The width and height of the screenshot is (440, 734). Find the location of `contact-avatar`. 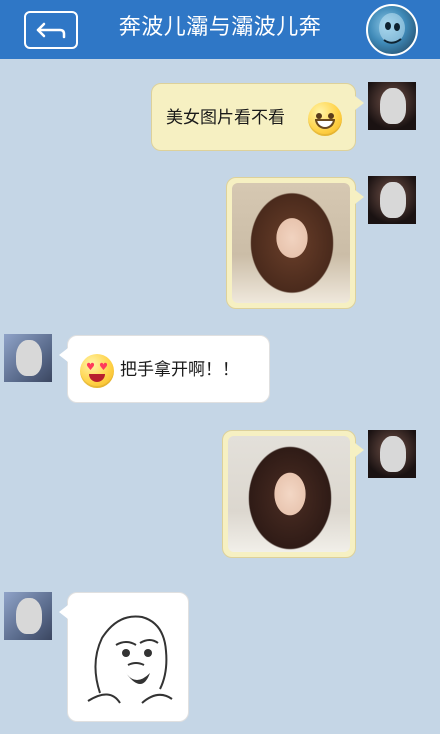

contact-avatar is located at coordinates (392, 30).